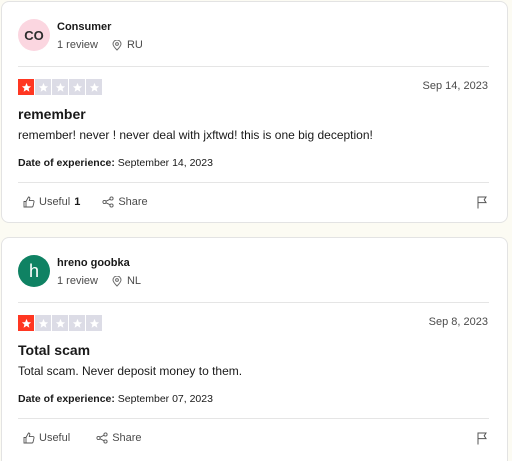 The height and width of the screenshot is (461, 512). I want to click on avatar: h, so click(34, 271).